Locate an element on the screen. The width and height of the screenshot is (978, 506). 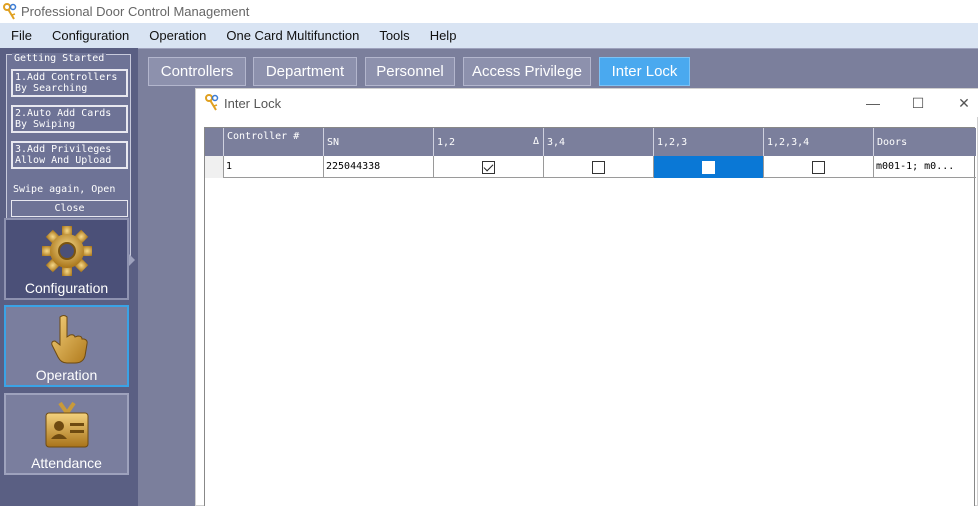
app-titlebar: Professional Door Control Management is located at coordinates (489, 11).